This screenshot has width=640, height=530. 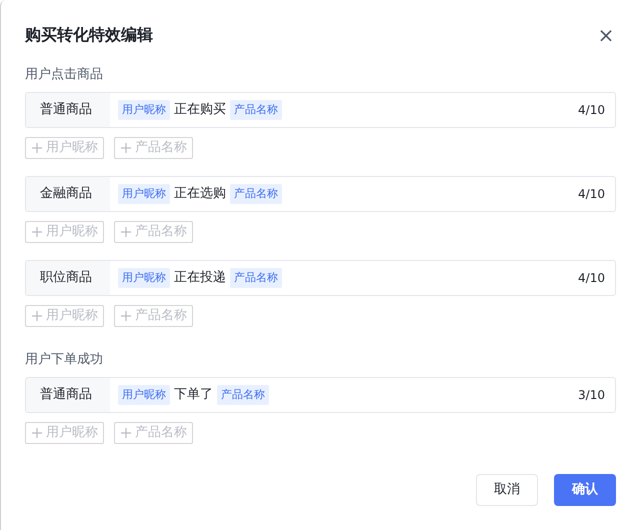 What do you see at coordinates (320, 395) in the screenshot?
I see `template-field: 普通商品 用户昵称 下单了 产品名称 3/10` at bounding box center [320, 395].